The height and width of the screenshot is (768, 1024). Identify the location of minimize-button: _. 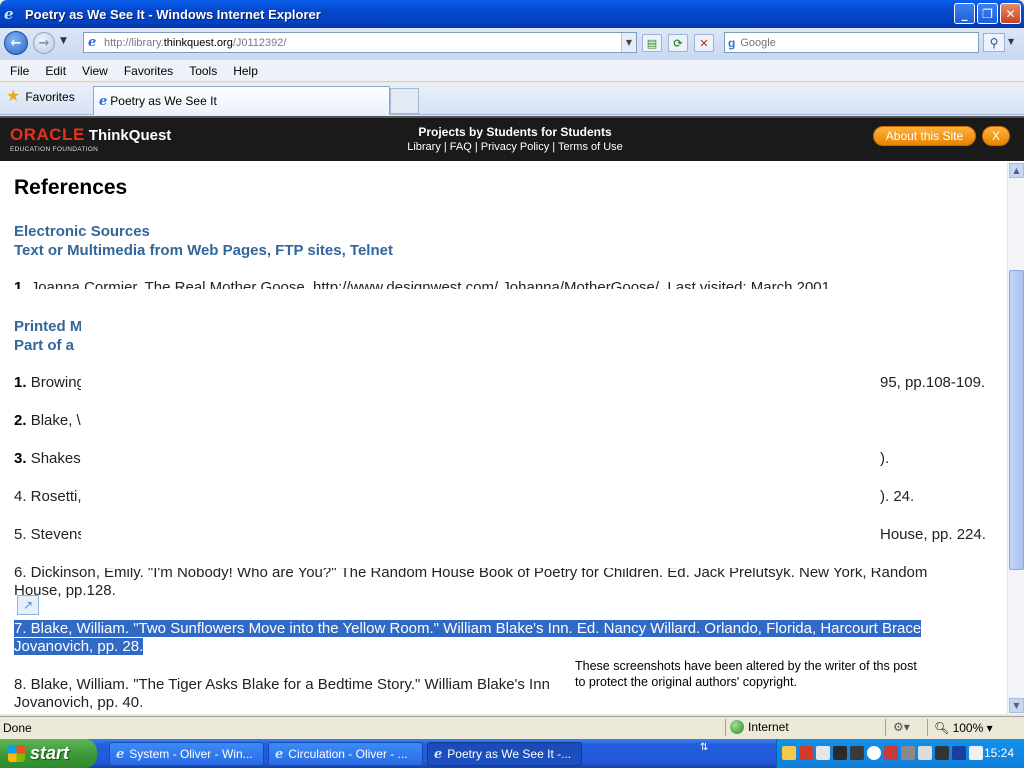
(964, 13).